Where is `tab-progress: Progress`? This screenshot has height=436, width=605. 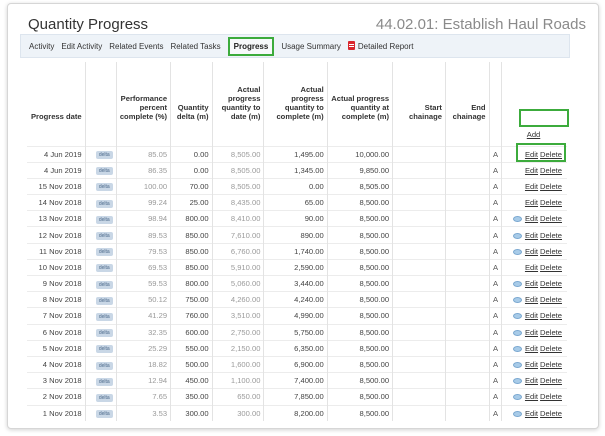
tab-progress: Progress is located at coordinates (251, 46).